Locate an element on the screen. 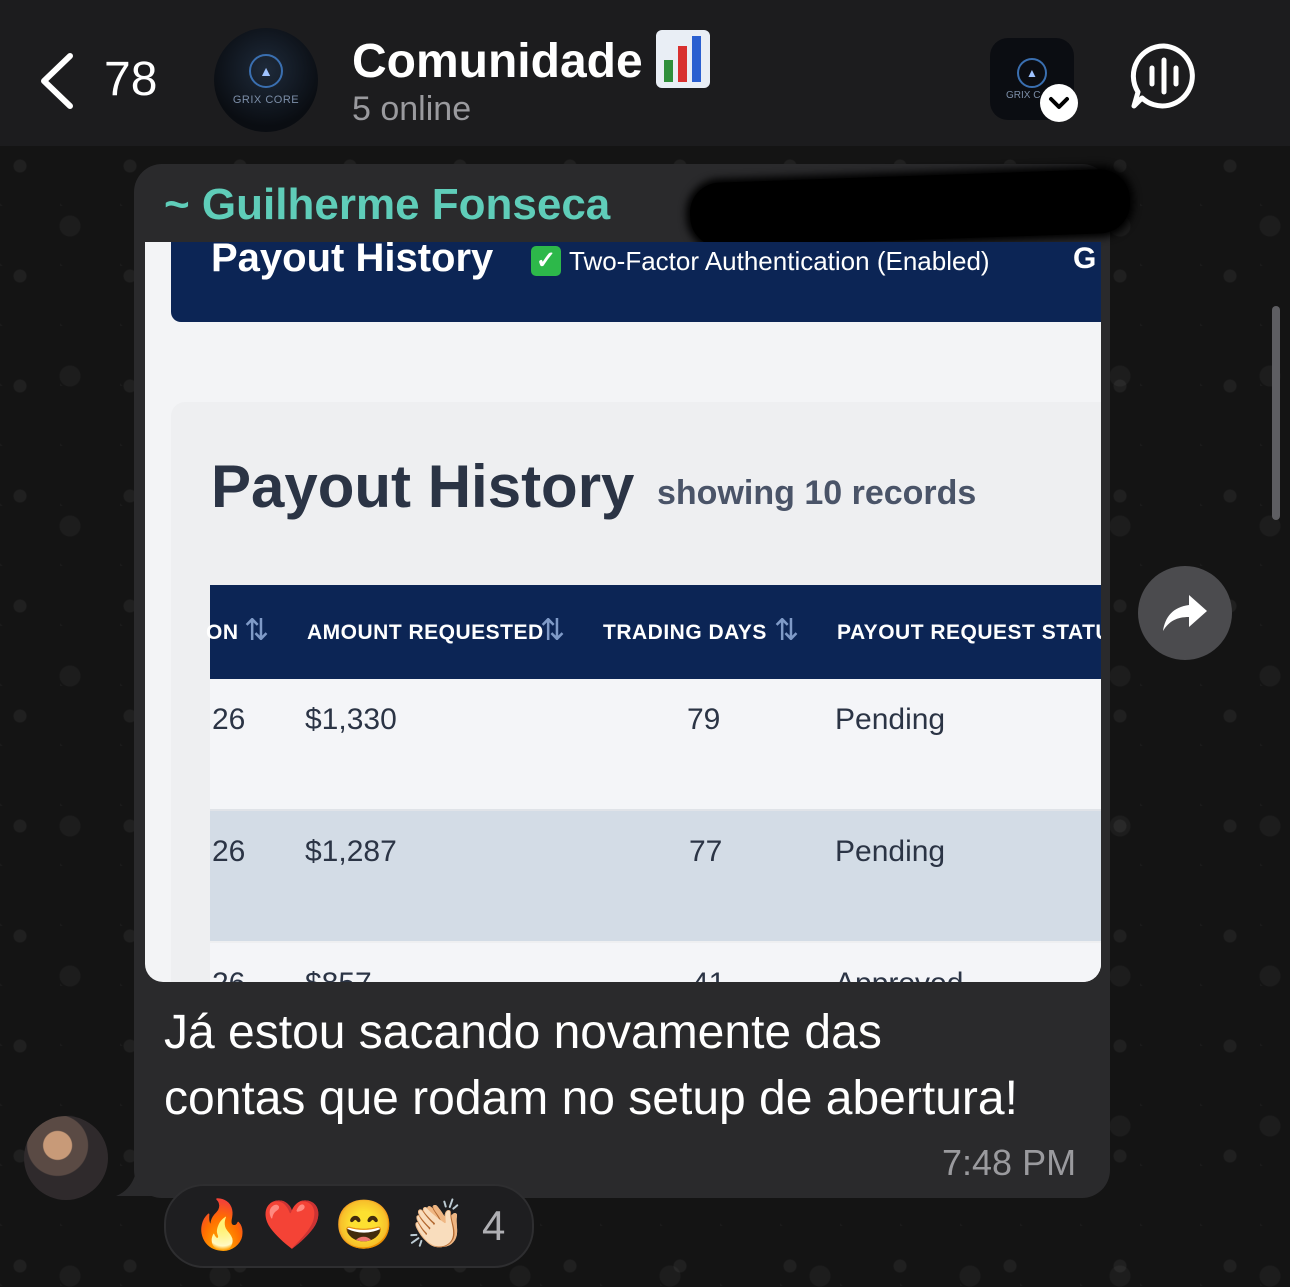  table-row: 26 $857 41 Approved is located at coordinates (655, 962).